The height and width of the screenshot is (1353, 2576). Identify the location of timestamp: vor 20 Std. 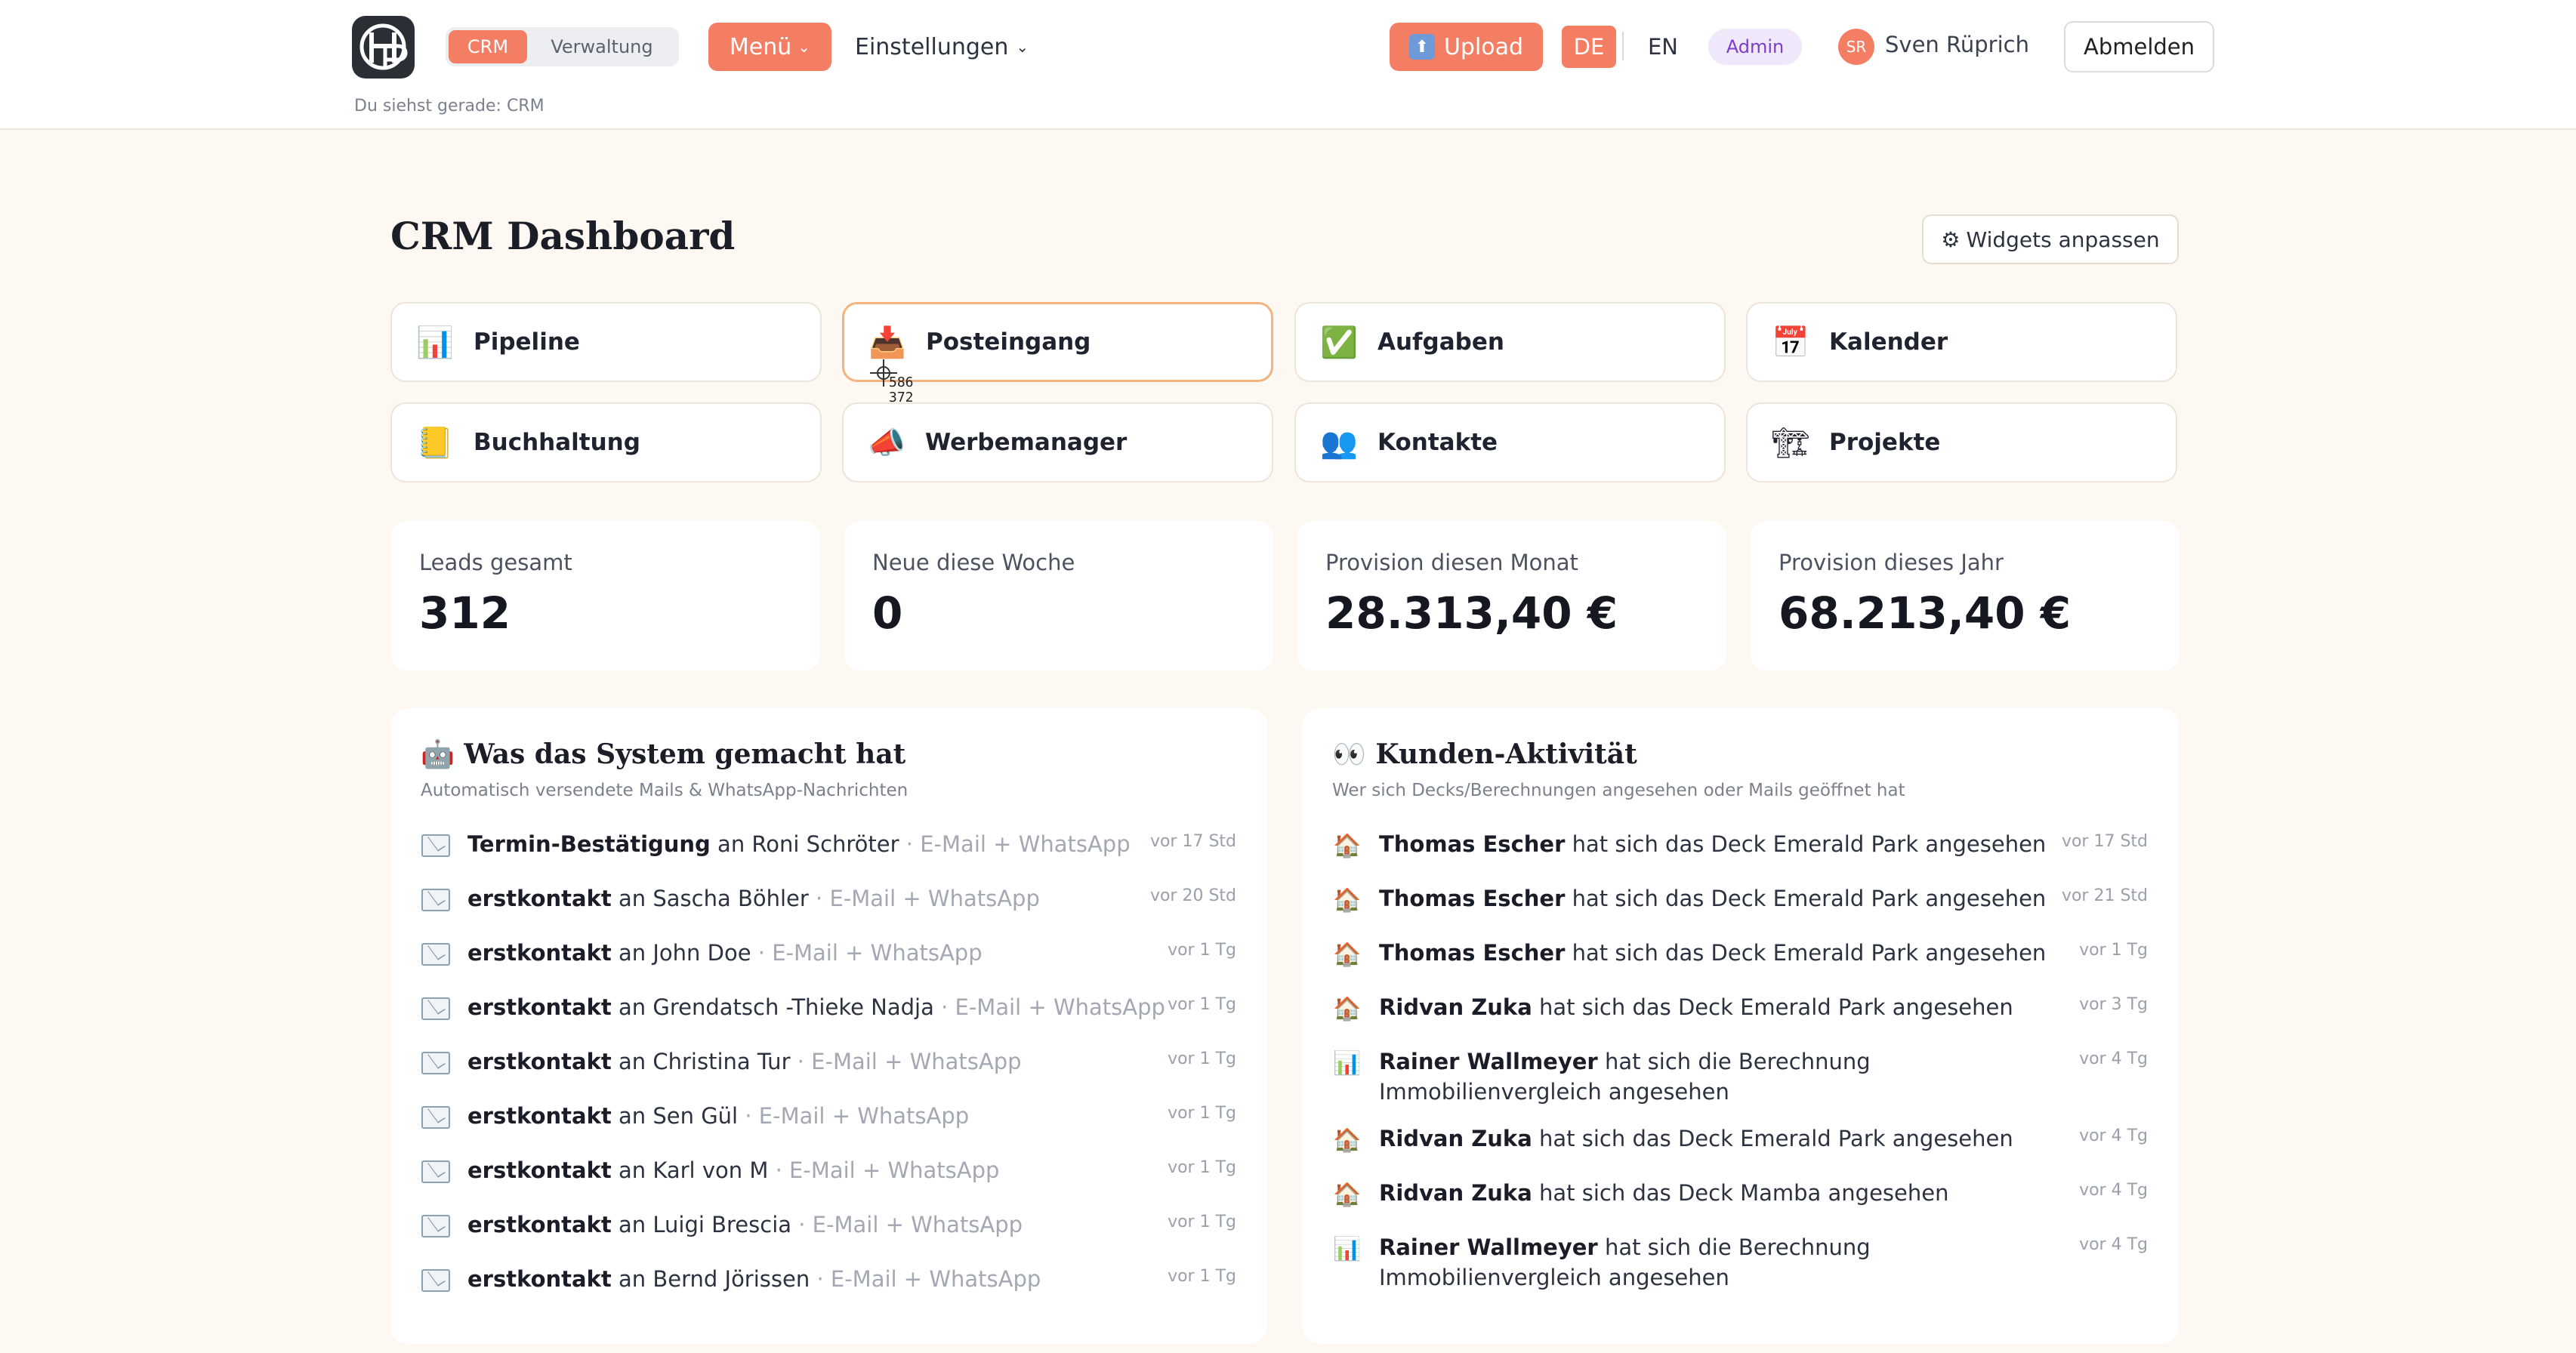
(1192, 895).